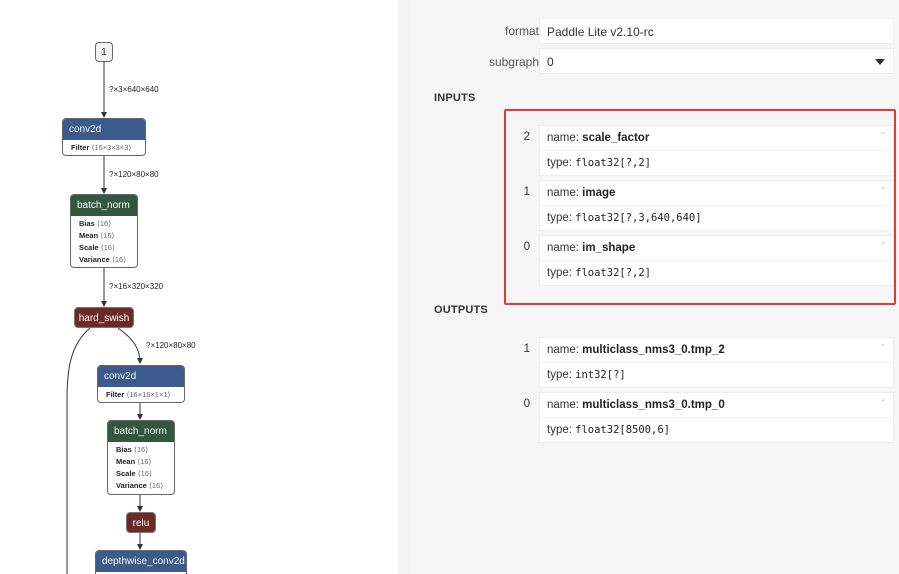 This screenshot has width=899, height=574. I want to click on output-type: float32[8500,6], so click(622, 430).